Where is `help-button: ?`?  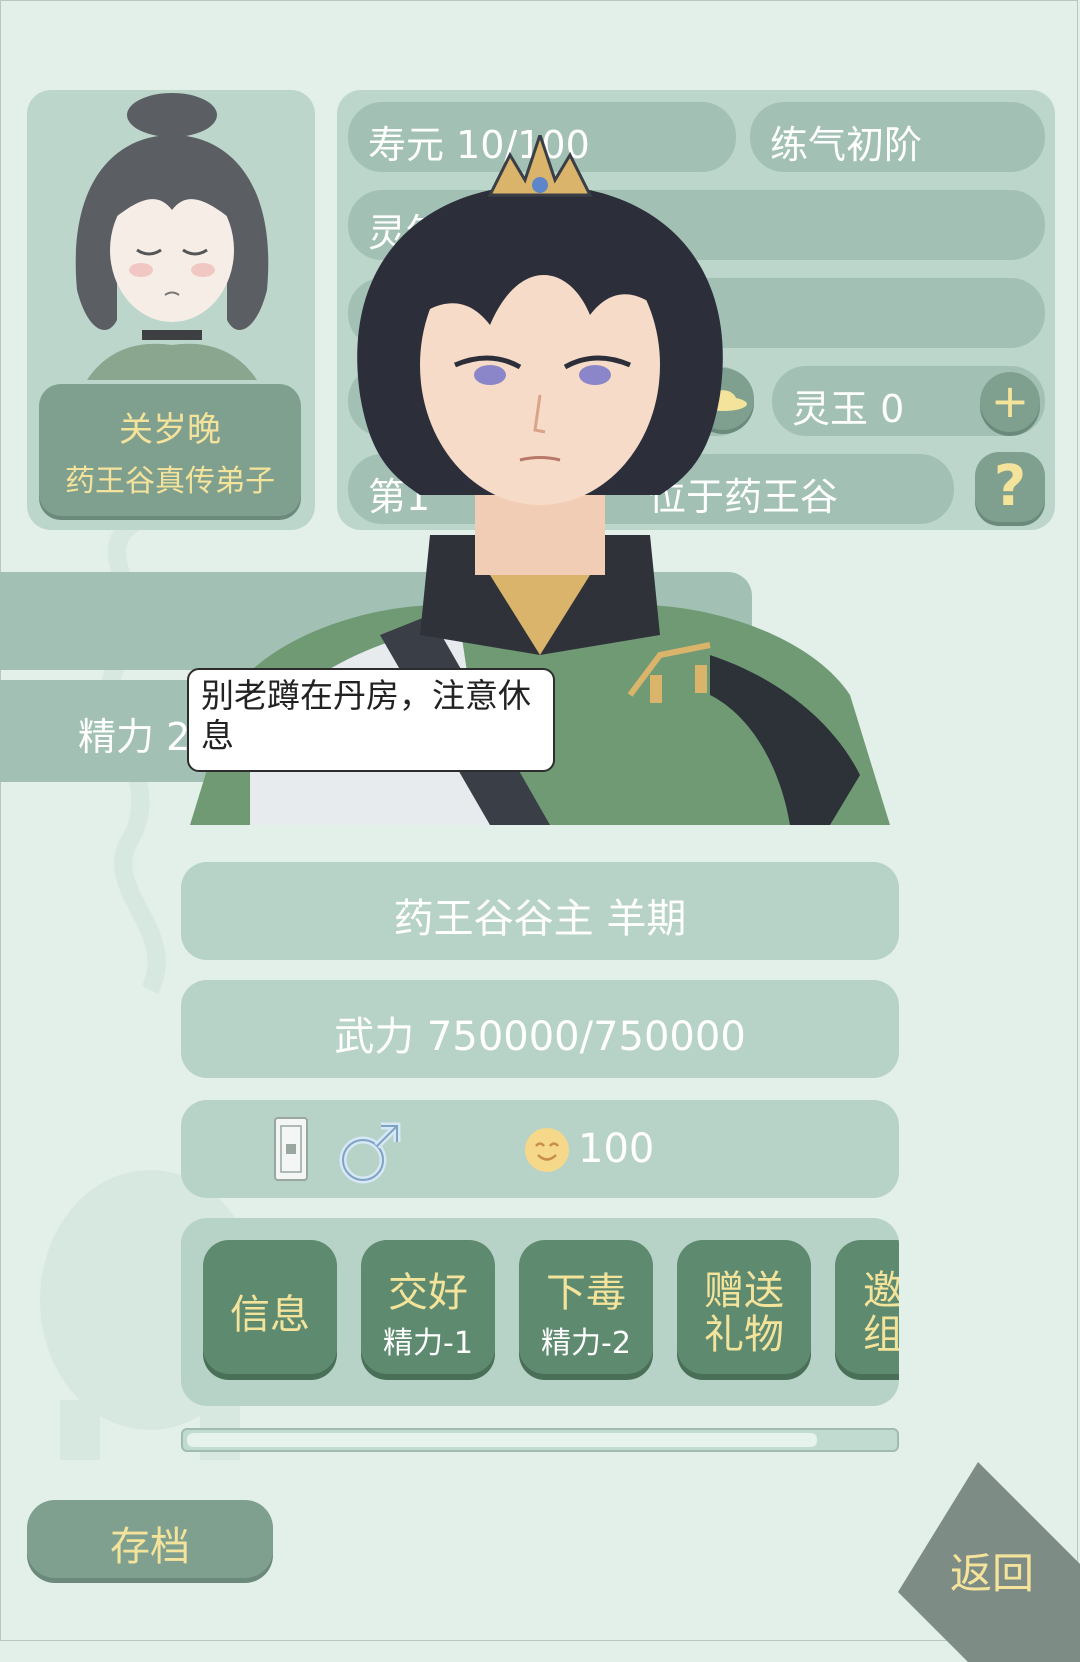
help-button: ? is located at coordinates (1010, 487).